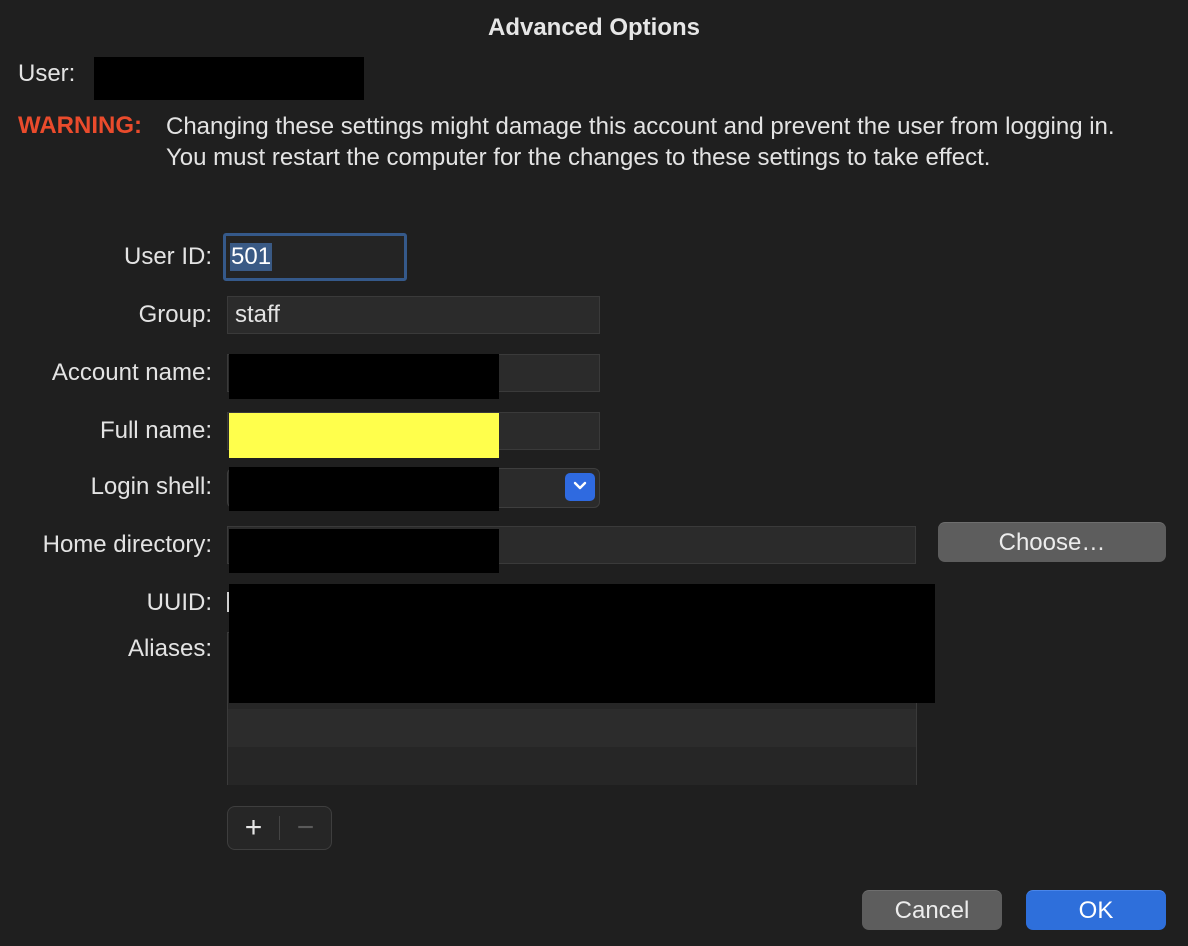 The height and width of the screenshot is (946, 1188). I want to click on login-shell-dropdown-button, so click(580, 487).